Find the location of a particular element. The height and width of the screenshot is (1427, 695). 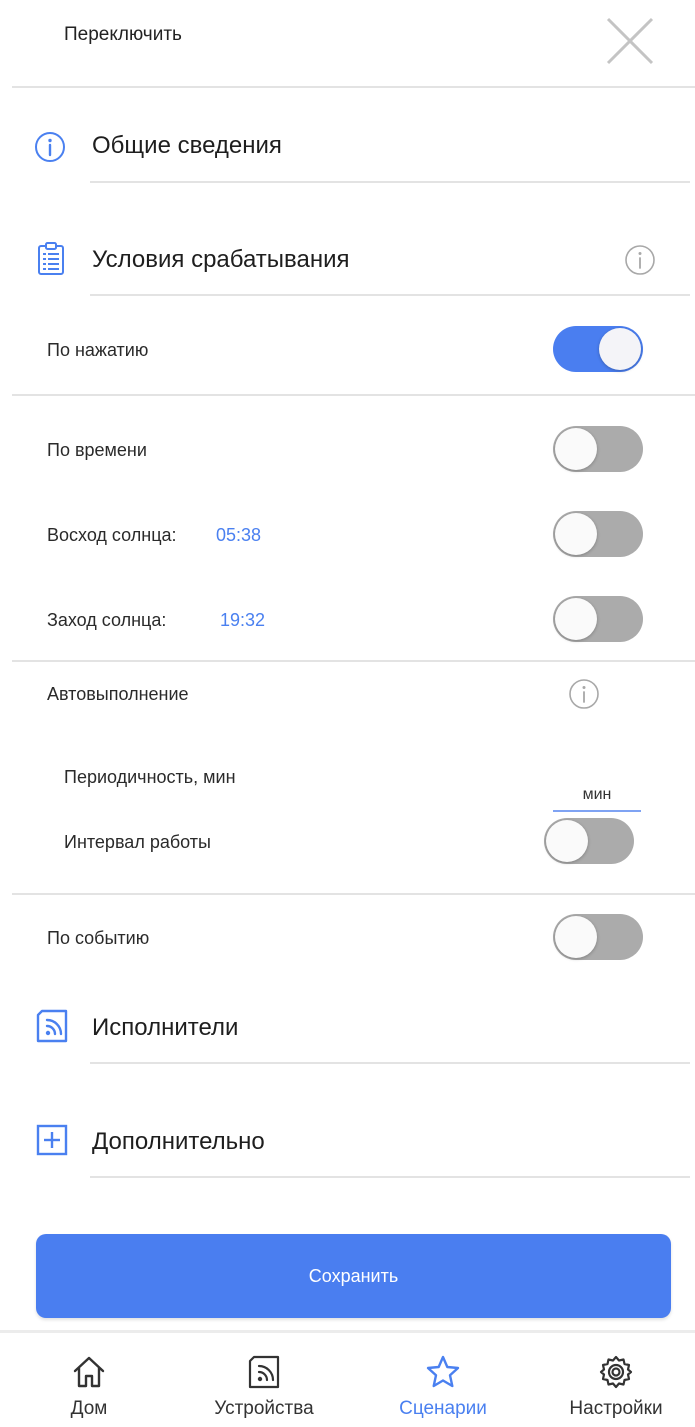

section-additional-label: Дополнительно is located at coordinates (178, 1141).